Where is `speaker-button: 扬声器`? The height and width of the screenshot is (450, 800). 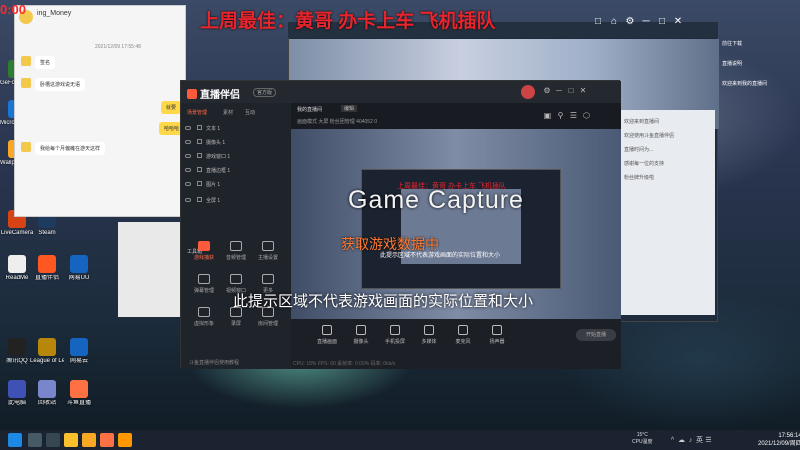 speaker-button: 扬声器 is located at coordinates (497, 335).